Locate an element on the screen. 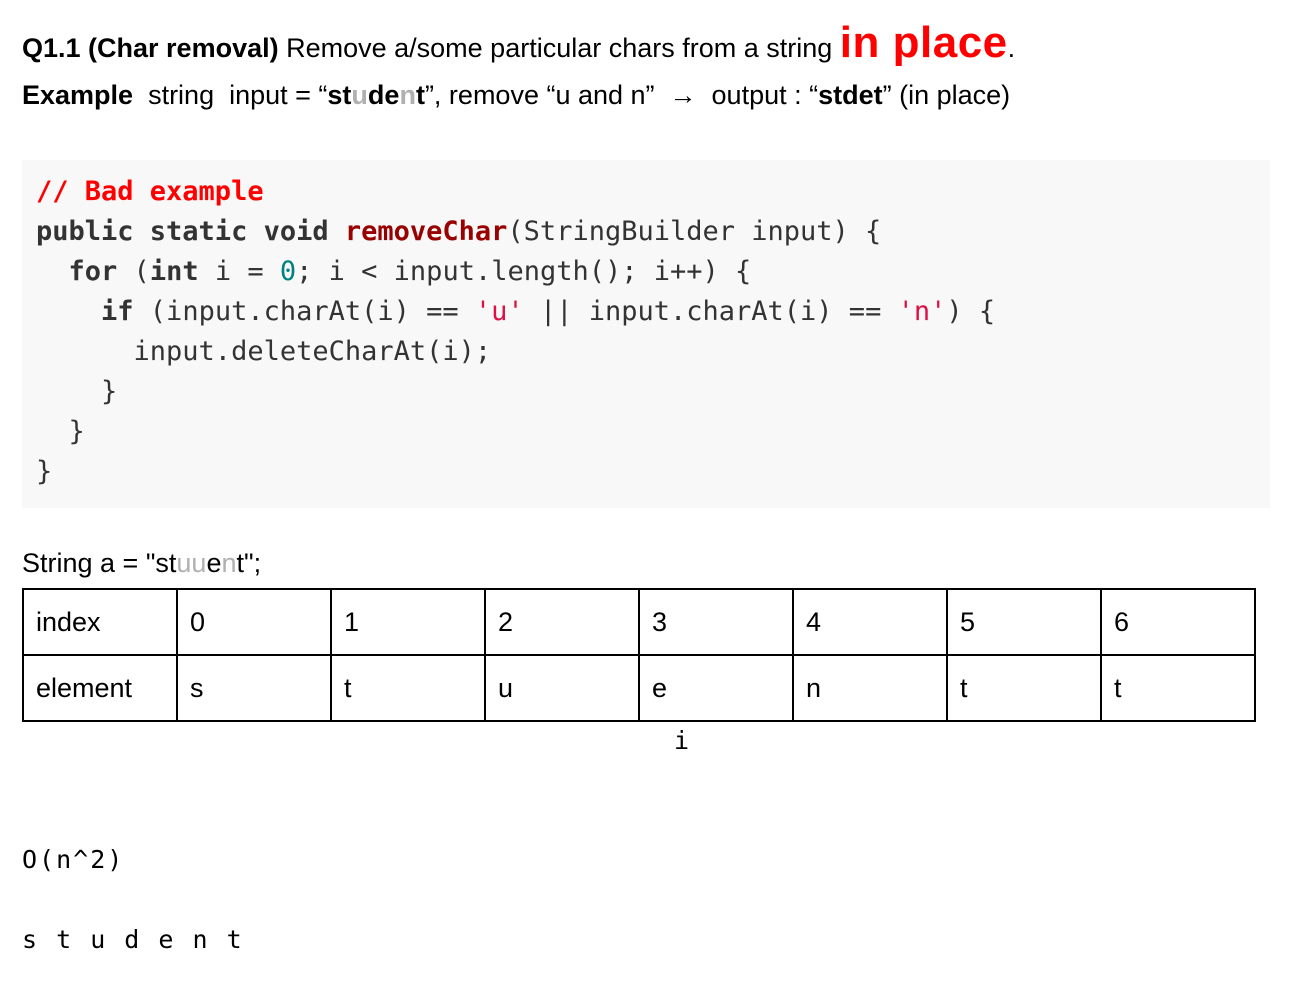 Image resolution: width=1304 pixels, height=986 pixels. string-a-suffix: t"; is located at coordinates (249, 563).